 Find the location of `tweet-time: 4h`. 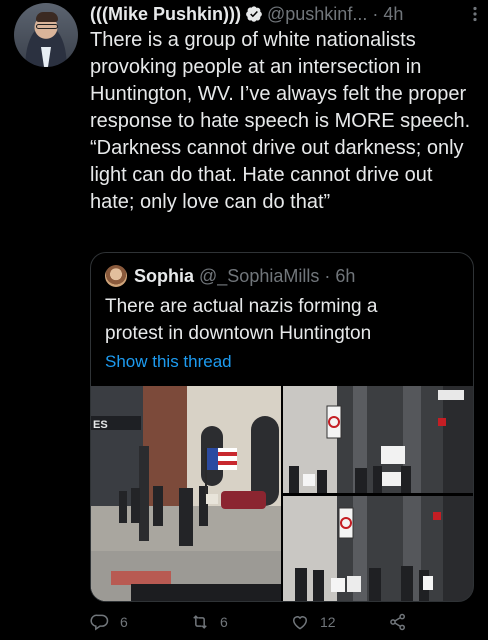

tweet-time: 4h is located at coordinates (393, 14).